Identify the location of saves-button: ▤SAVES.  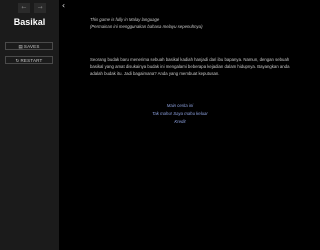
(29, 46).